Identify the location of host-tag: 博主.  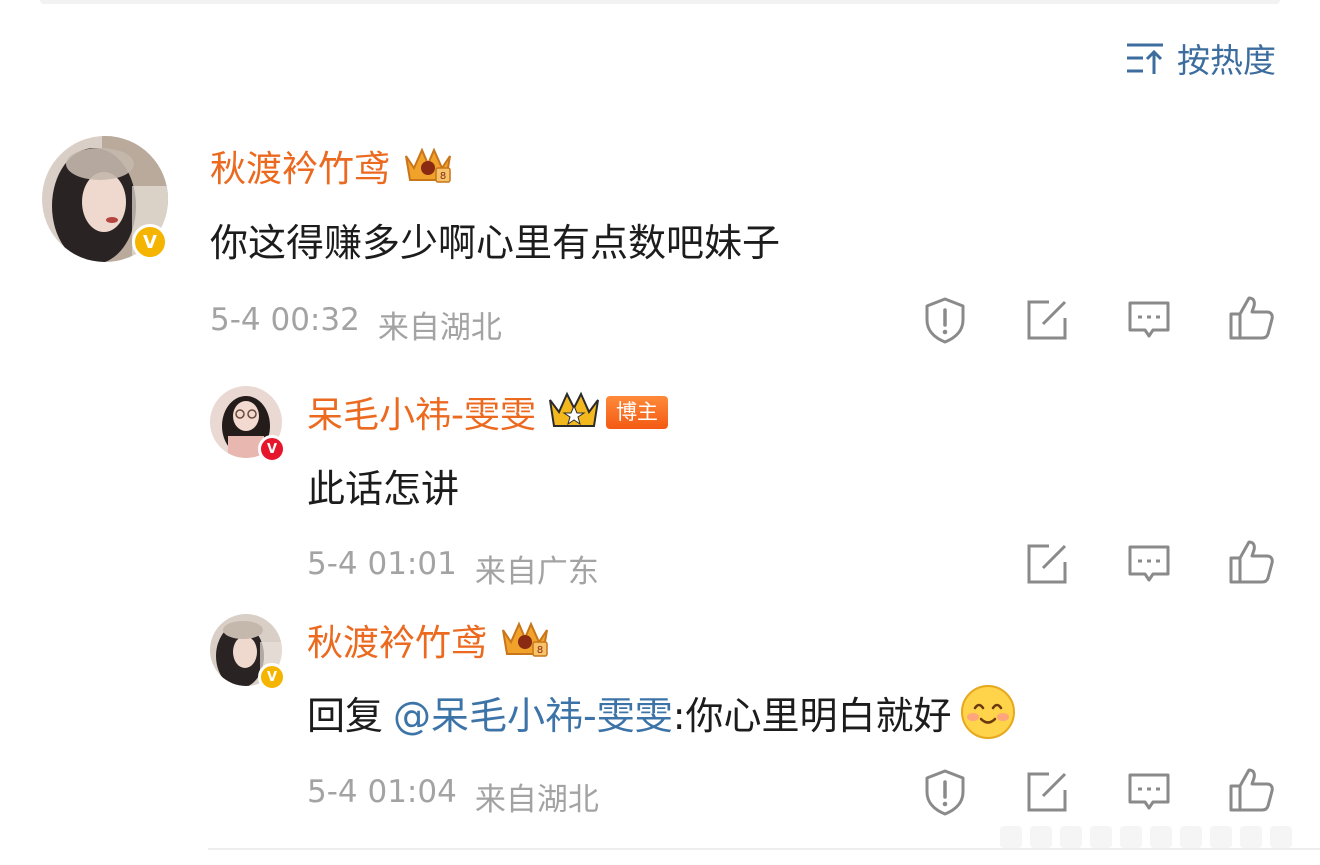
(637, 412).